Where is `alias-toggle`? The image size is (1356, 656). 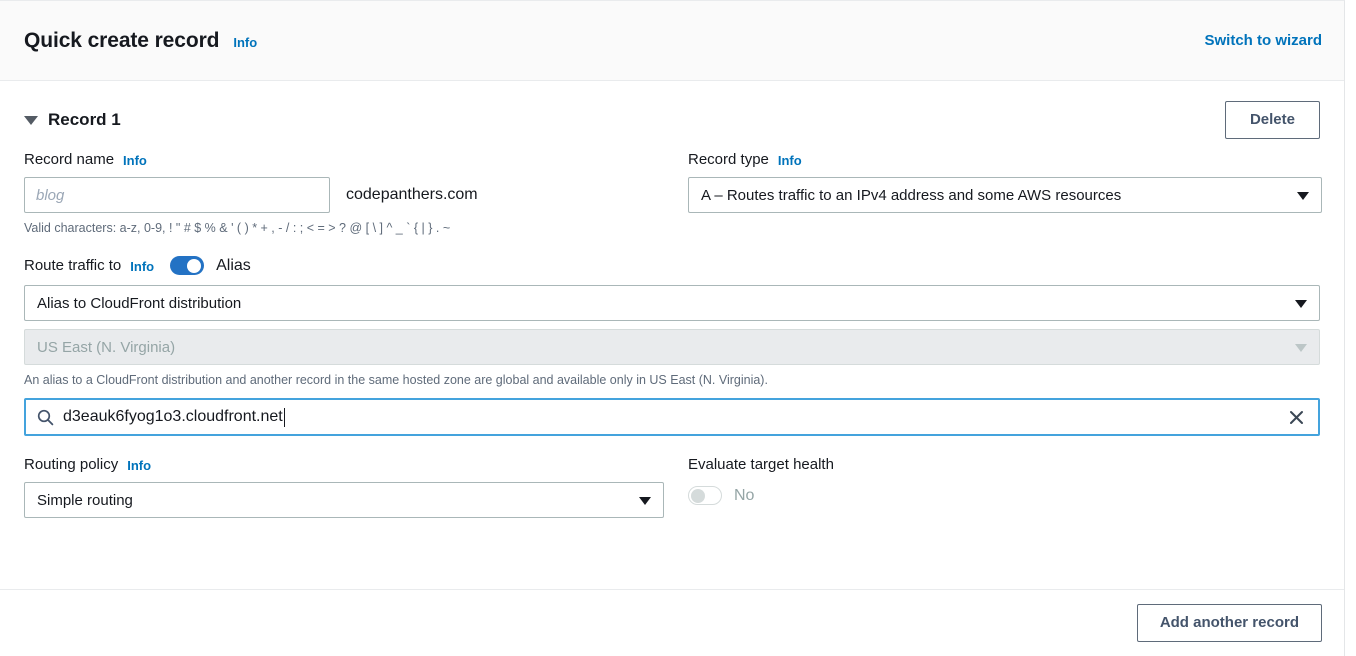 alias-toggle is located at coordinates (187, 265).